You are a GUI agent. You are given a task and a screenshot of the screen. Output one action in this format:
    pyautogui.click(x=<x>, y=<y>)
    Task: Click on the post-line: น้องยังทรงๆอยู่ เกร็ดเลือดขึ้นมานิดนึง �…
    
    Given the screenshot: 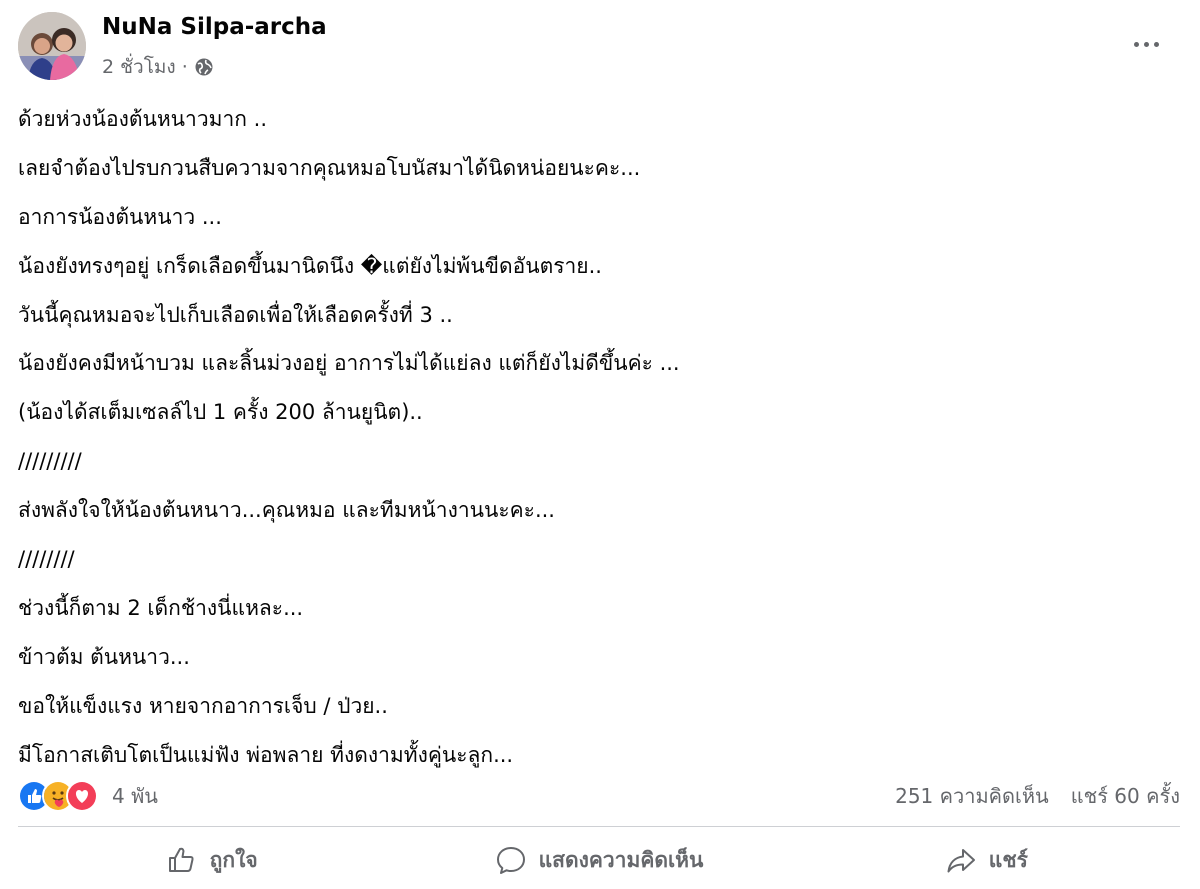 What is the action you would take?
    pyautogui.click(x=310, y=265)
    